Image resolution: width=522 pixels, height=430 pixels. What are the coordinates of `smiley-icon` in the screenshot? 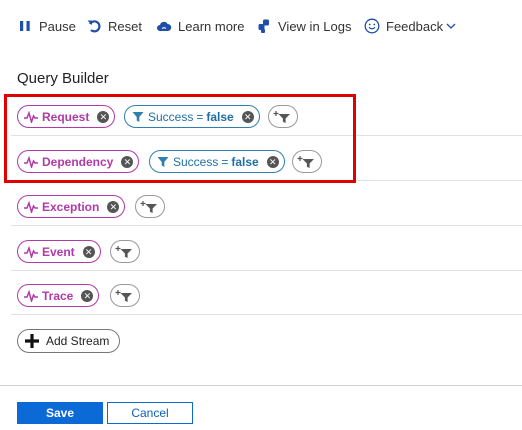 It's located at (372, 26).